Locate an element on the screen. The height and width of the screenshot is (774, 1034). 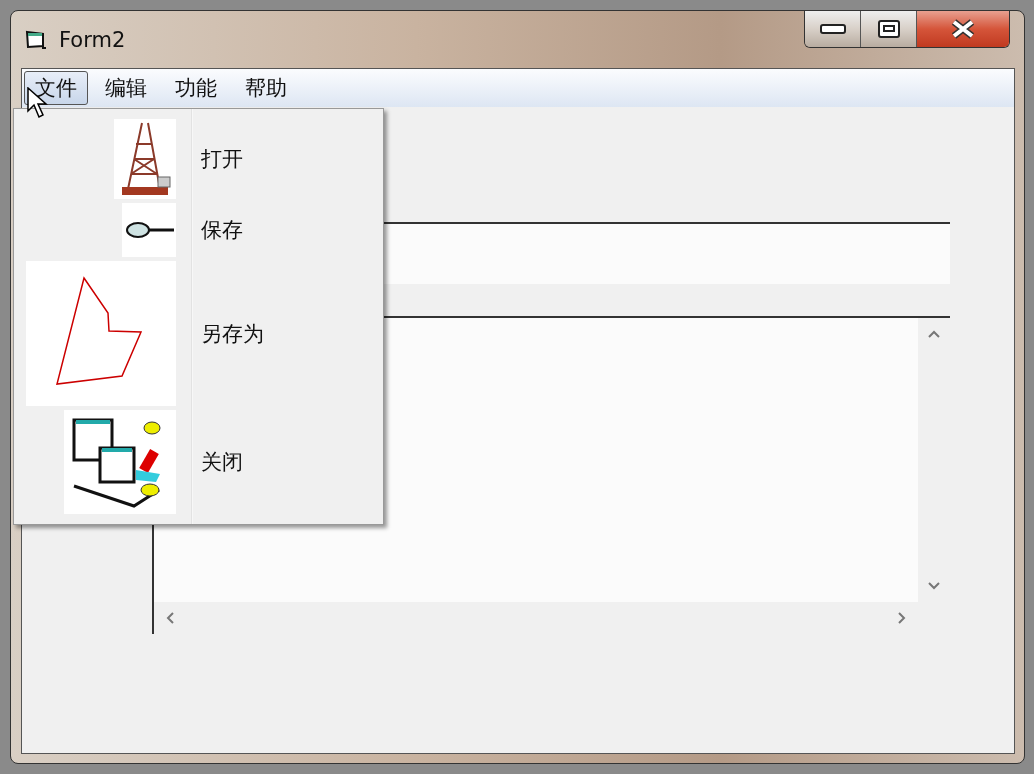
maximize-icon is located at coordinates (888, 29).